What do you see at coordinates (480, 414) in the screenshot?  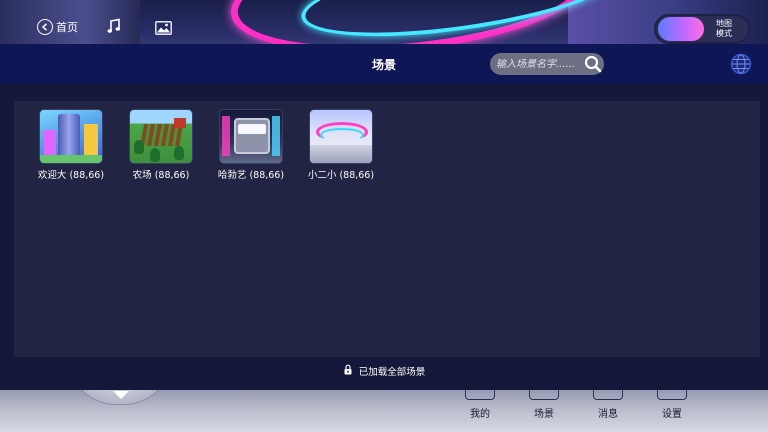 I see `nav-label: 我的` at bounding box center [480, 414].